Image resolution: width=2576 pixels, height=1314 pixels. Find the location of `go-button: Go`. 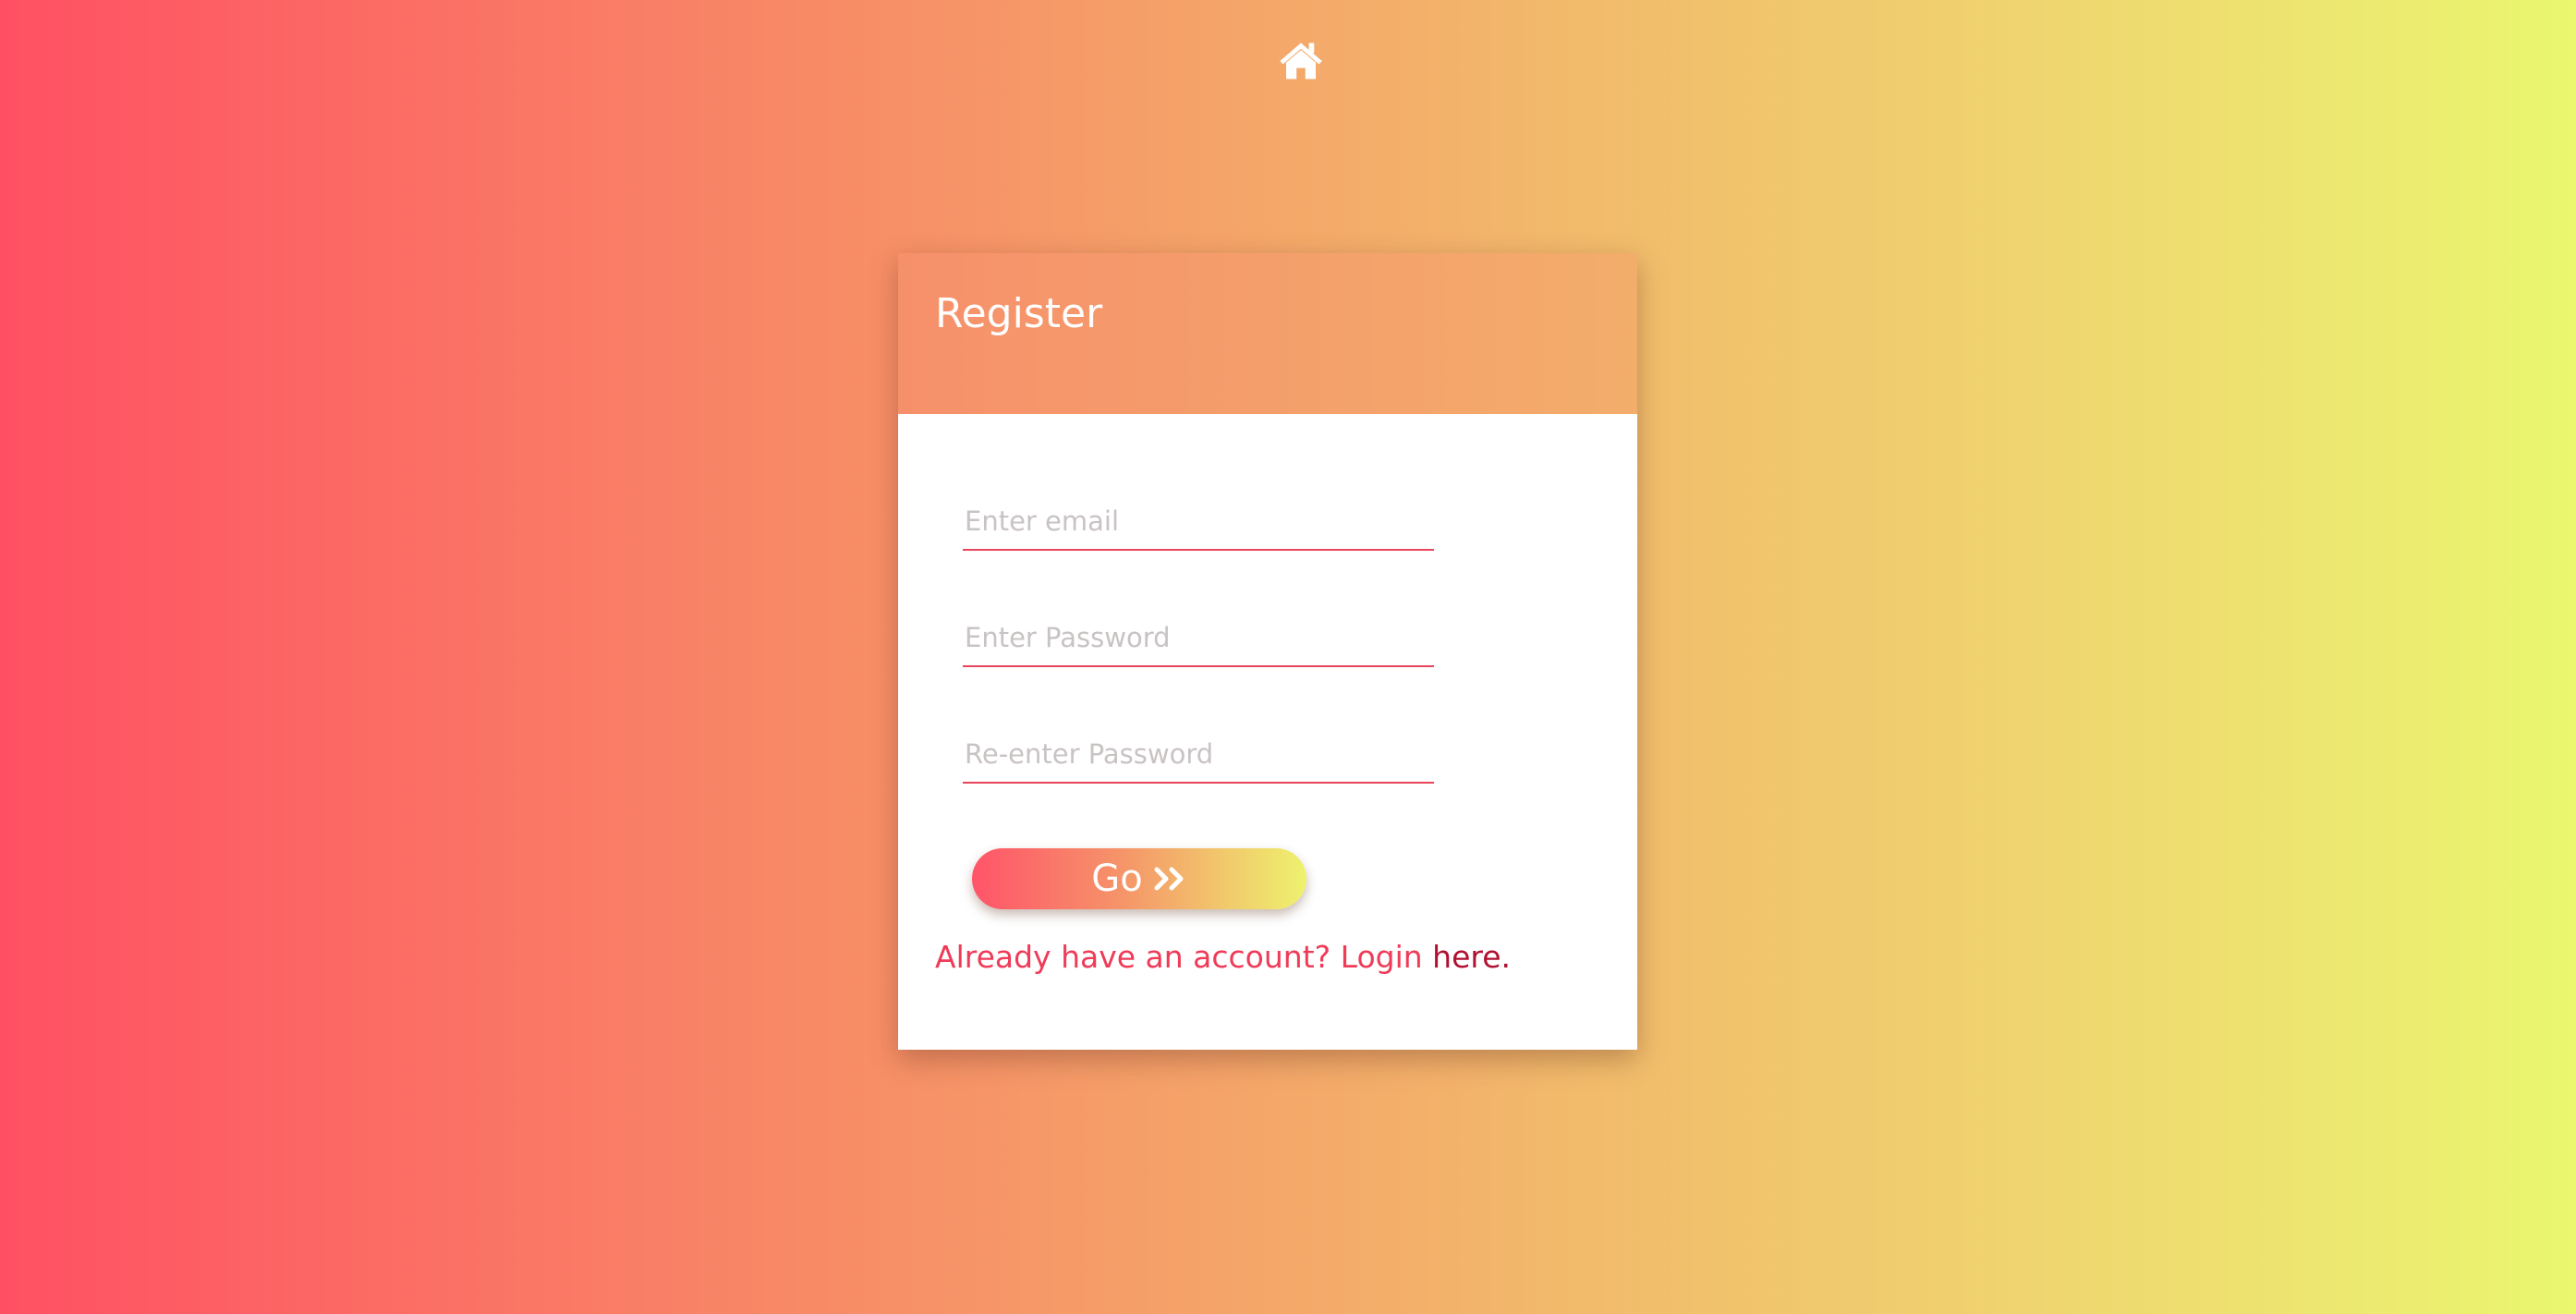

go-button: Go is located at coordinates (1139, 879).